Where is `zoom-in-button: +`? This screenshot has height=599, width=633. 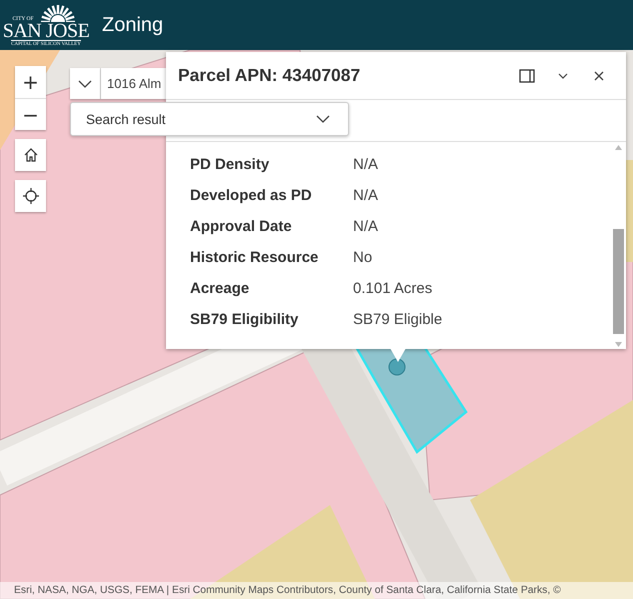
zoom-in-button: + is located at coordinates (30, 82).